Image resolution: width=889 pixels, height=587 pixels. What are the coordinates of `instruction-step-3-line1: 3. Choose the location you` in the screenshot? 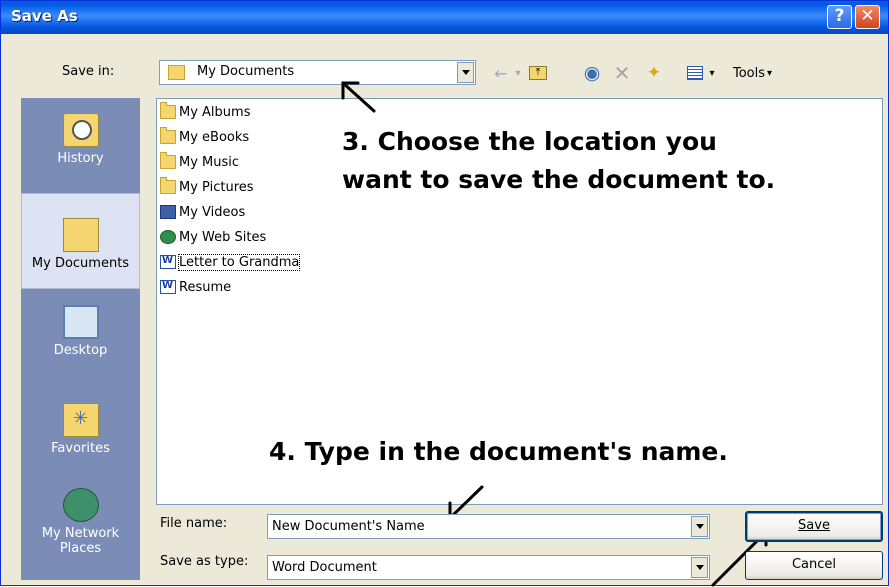 It's located at (529, 141).